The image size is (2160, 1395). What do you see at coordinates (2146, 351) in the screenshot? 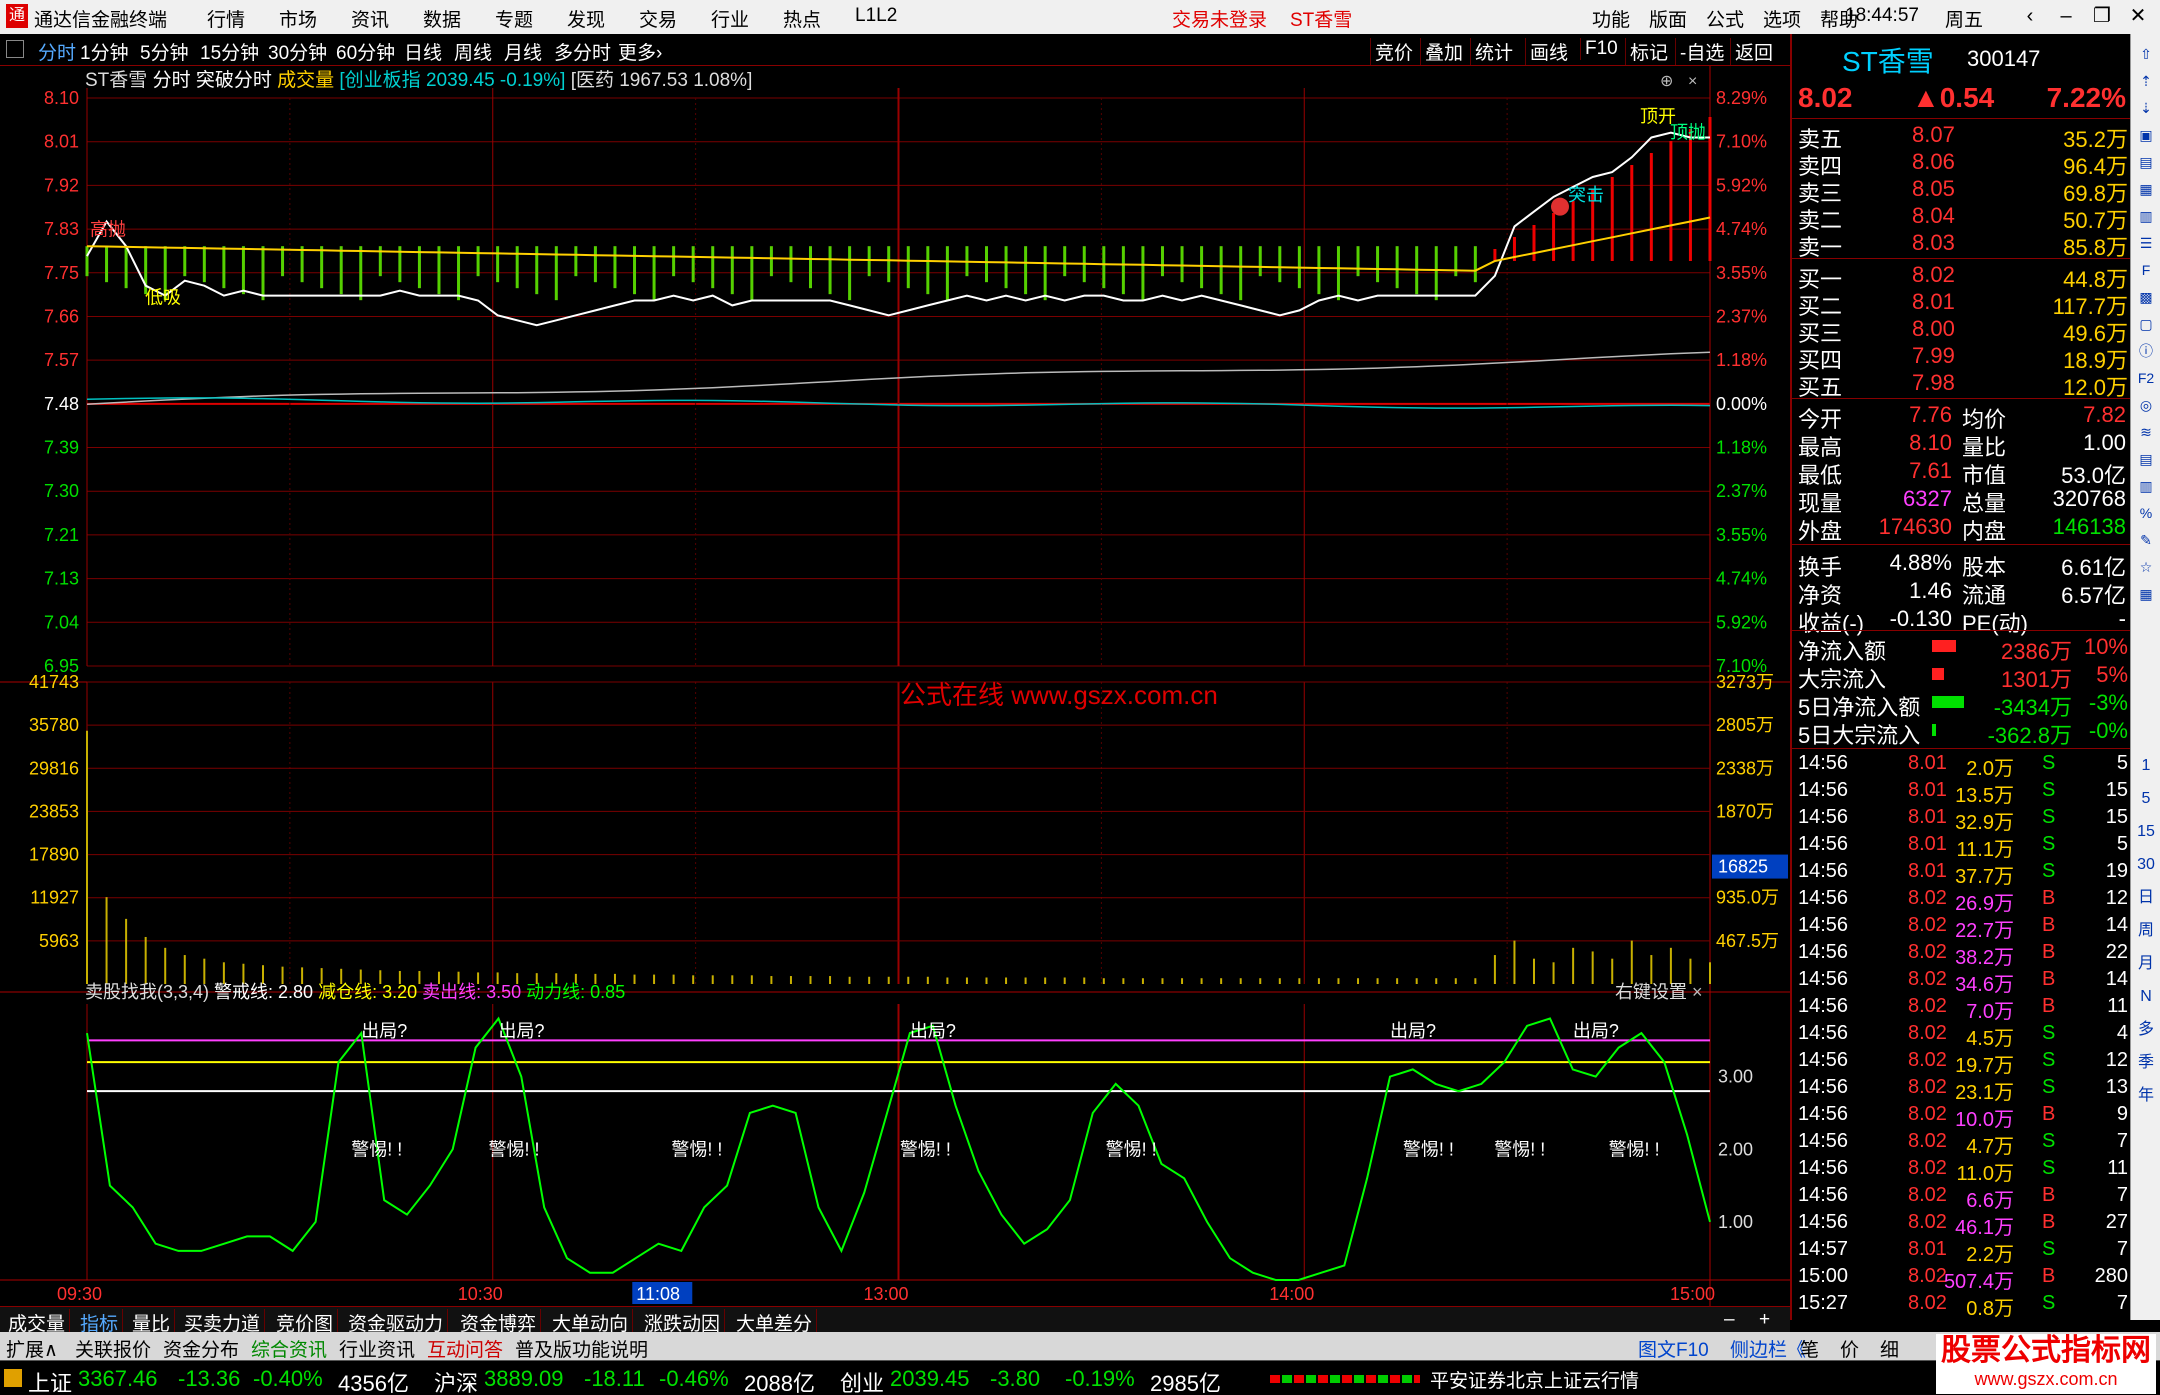
I see `info-icon: ⓘ` at bounding box center [2146, 351].